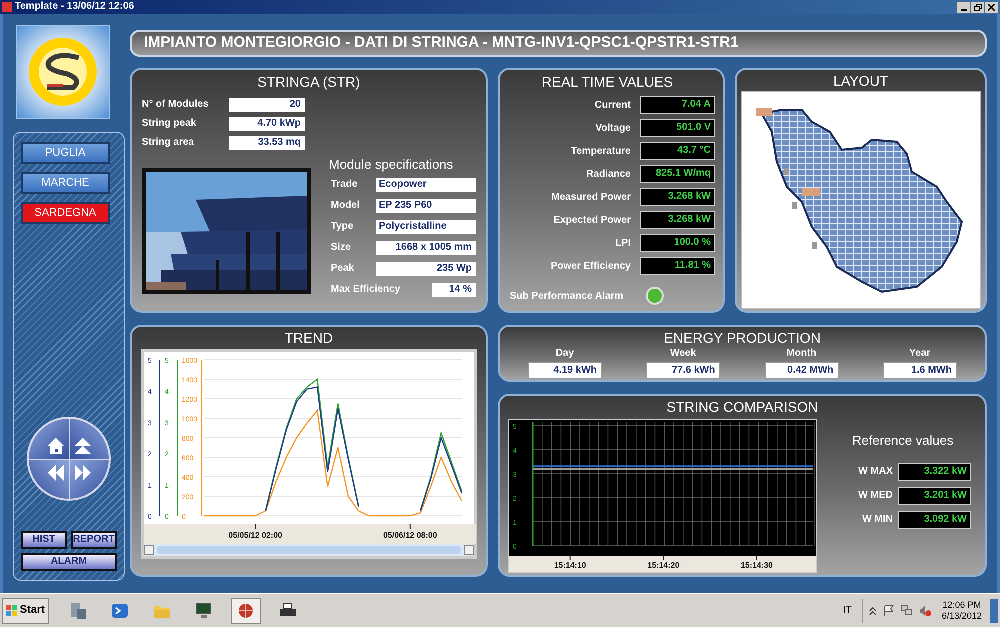 The width and height of the screenshot is (1000, 627). I want to click on value-display: 3.092 kW, so click(934, 519).